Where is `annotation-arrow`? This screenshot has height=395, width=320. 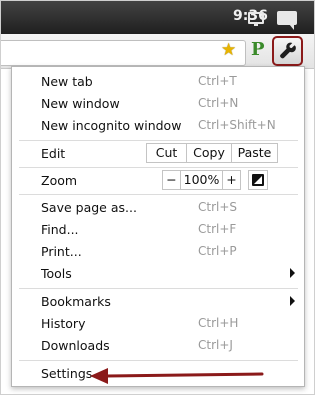
annotation-arrow is located at coordinates (177, 376).